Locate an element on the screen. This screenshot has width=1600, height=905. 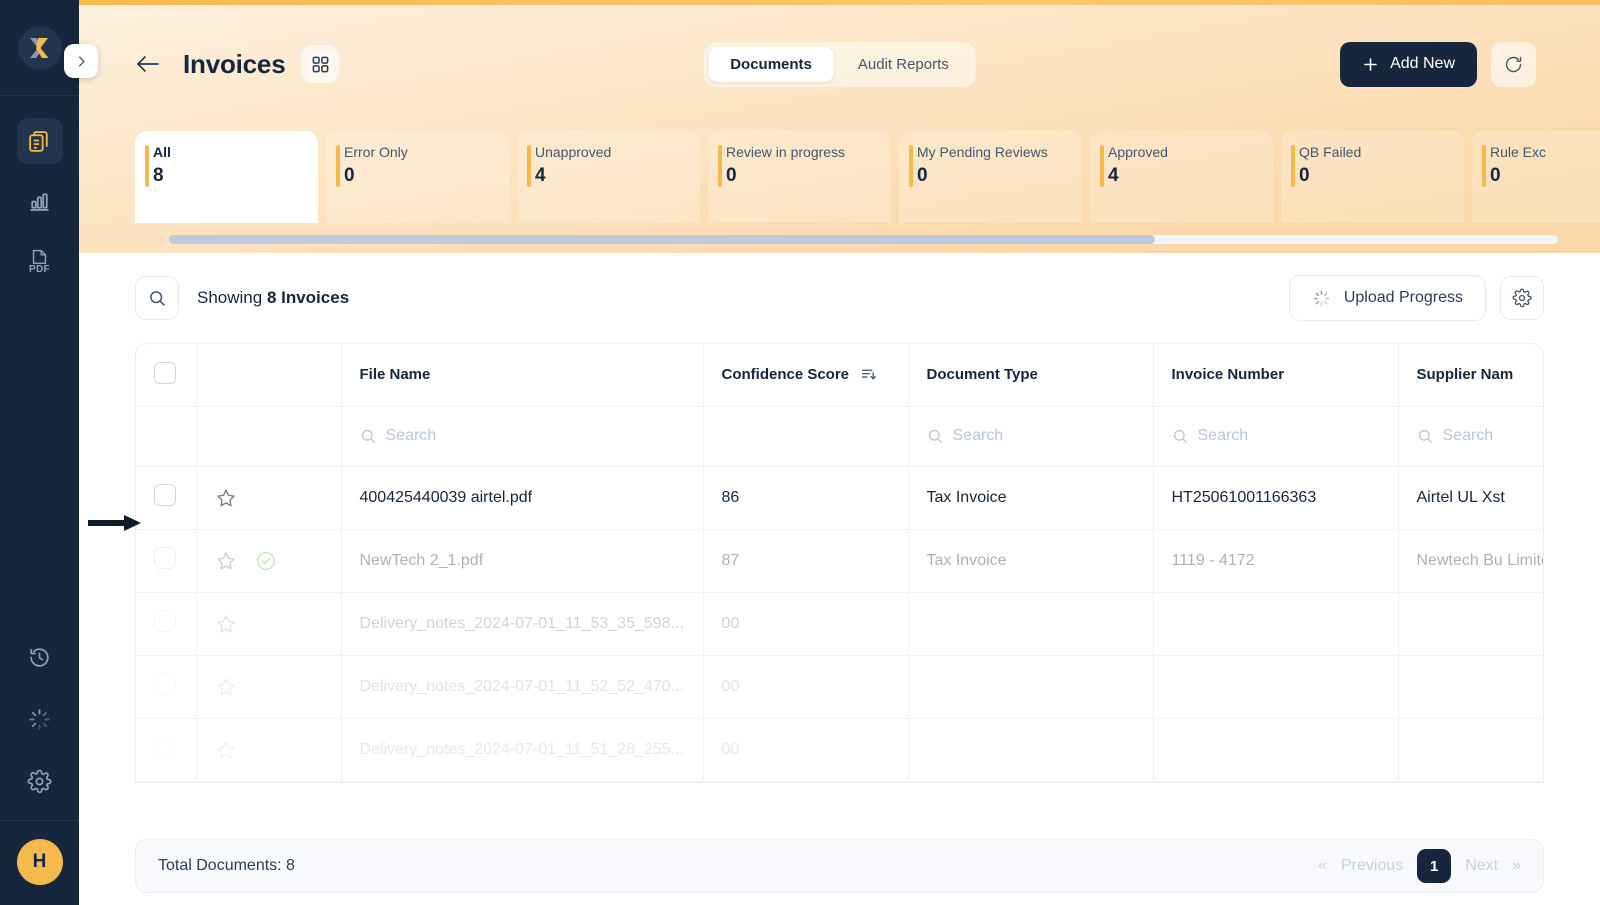
sidebar-item-analytics is located at coordinates (40, 201).